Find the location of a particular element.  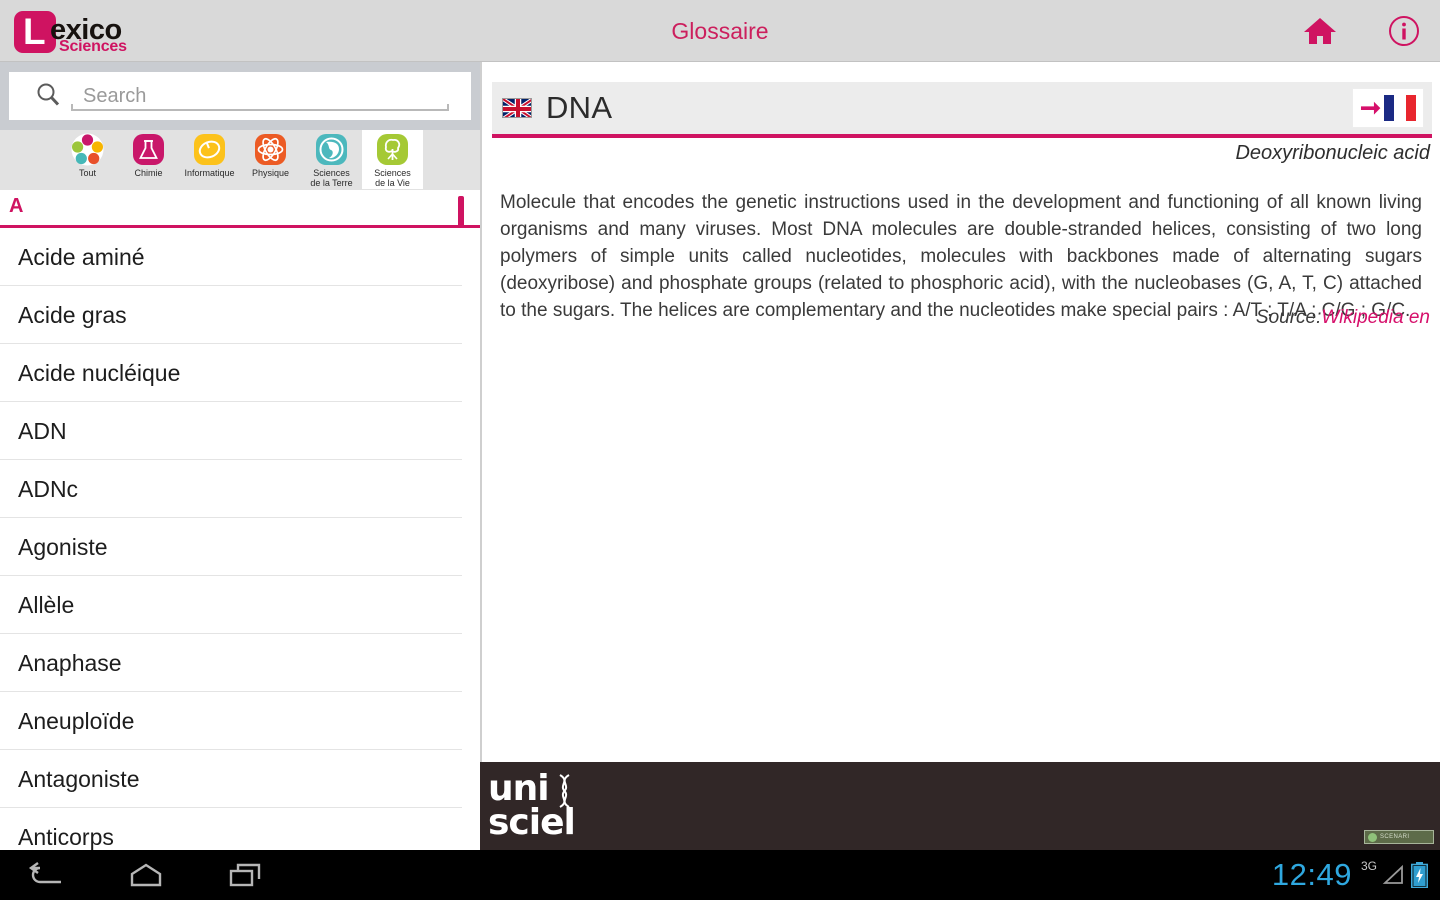

sponsor-footer: uni sciel SCENARI is located at coordinates (960, 806).